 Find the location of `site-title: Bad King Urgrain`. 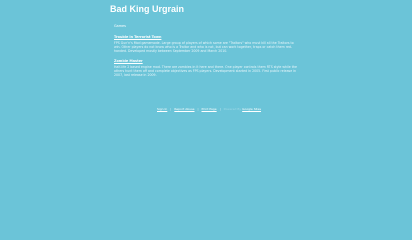

site-title: Bad King Urgrain is located at coordinates (147, 9).